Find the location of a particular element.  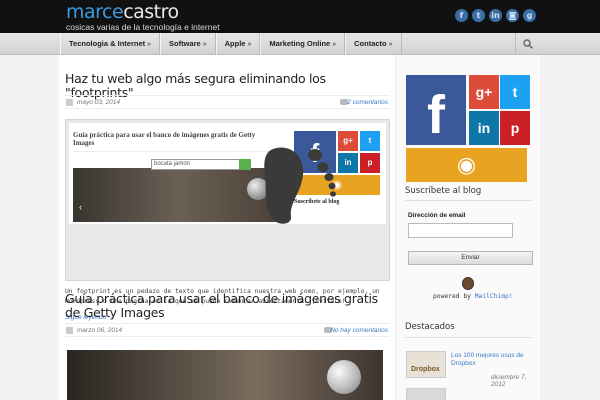

nav-search-button is located at coordinates (527, 44).